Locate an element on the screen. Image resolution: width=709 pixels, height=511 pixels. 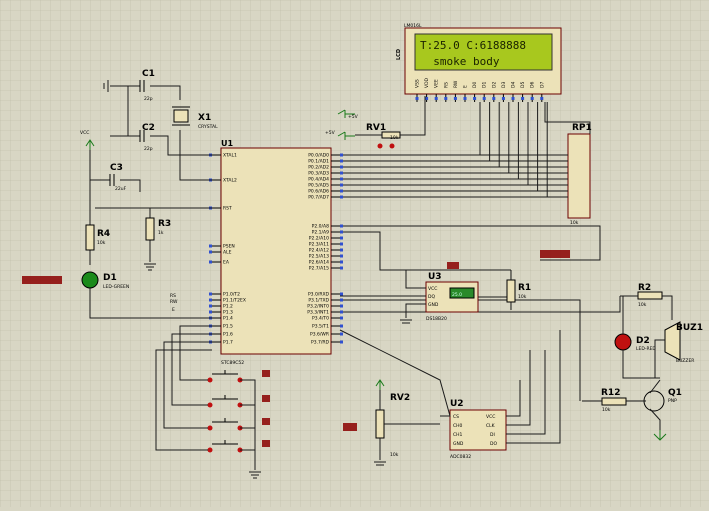
rw-label: RW is located at coordinates (174, 302).